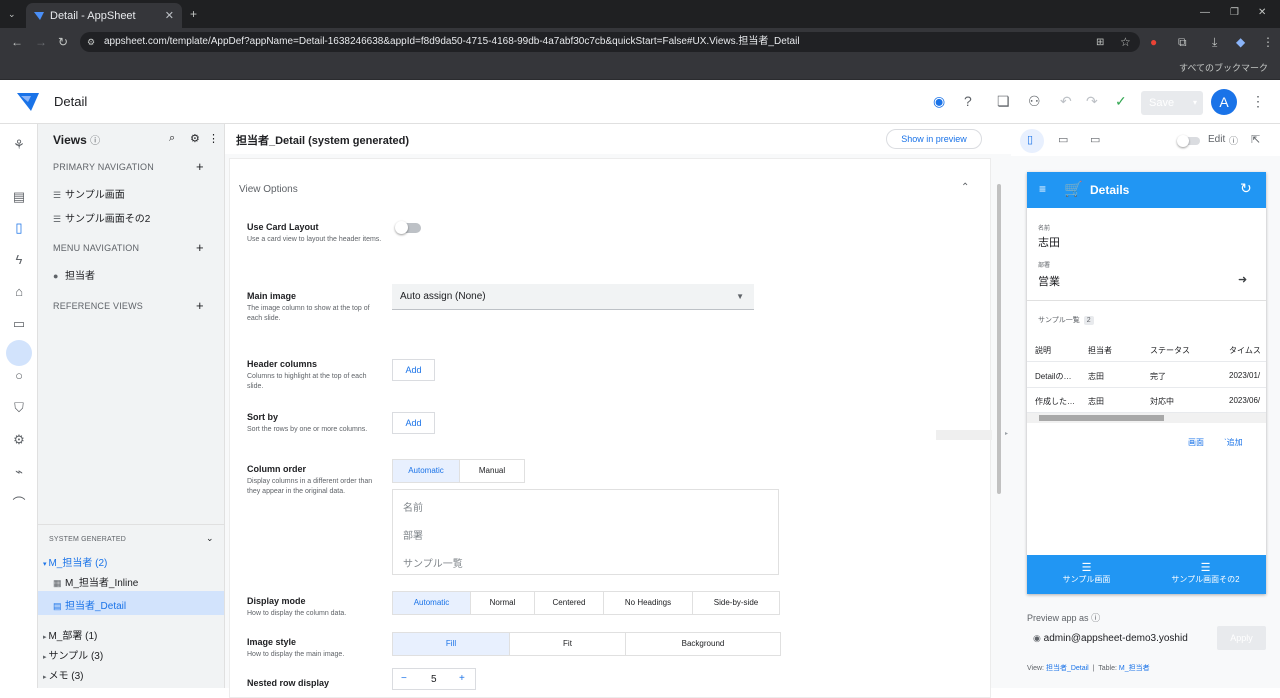 This screenshot has height=698, width=1280. Describe the element at coordinates (89, 193) in the screenshot. I see `view-item: ☰ サンプル画面` at that location.